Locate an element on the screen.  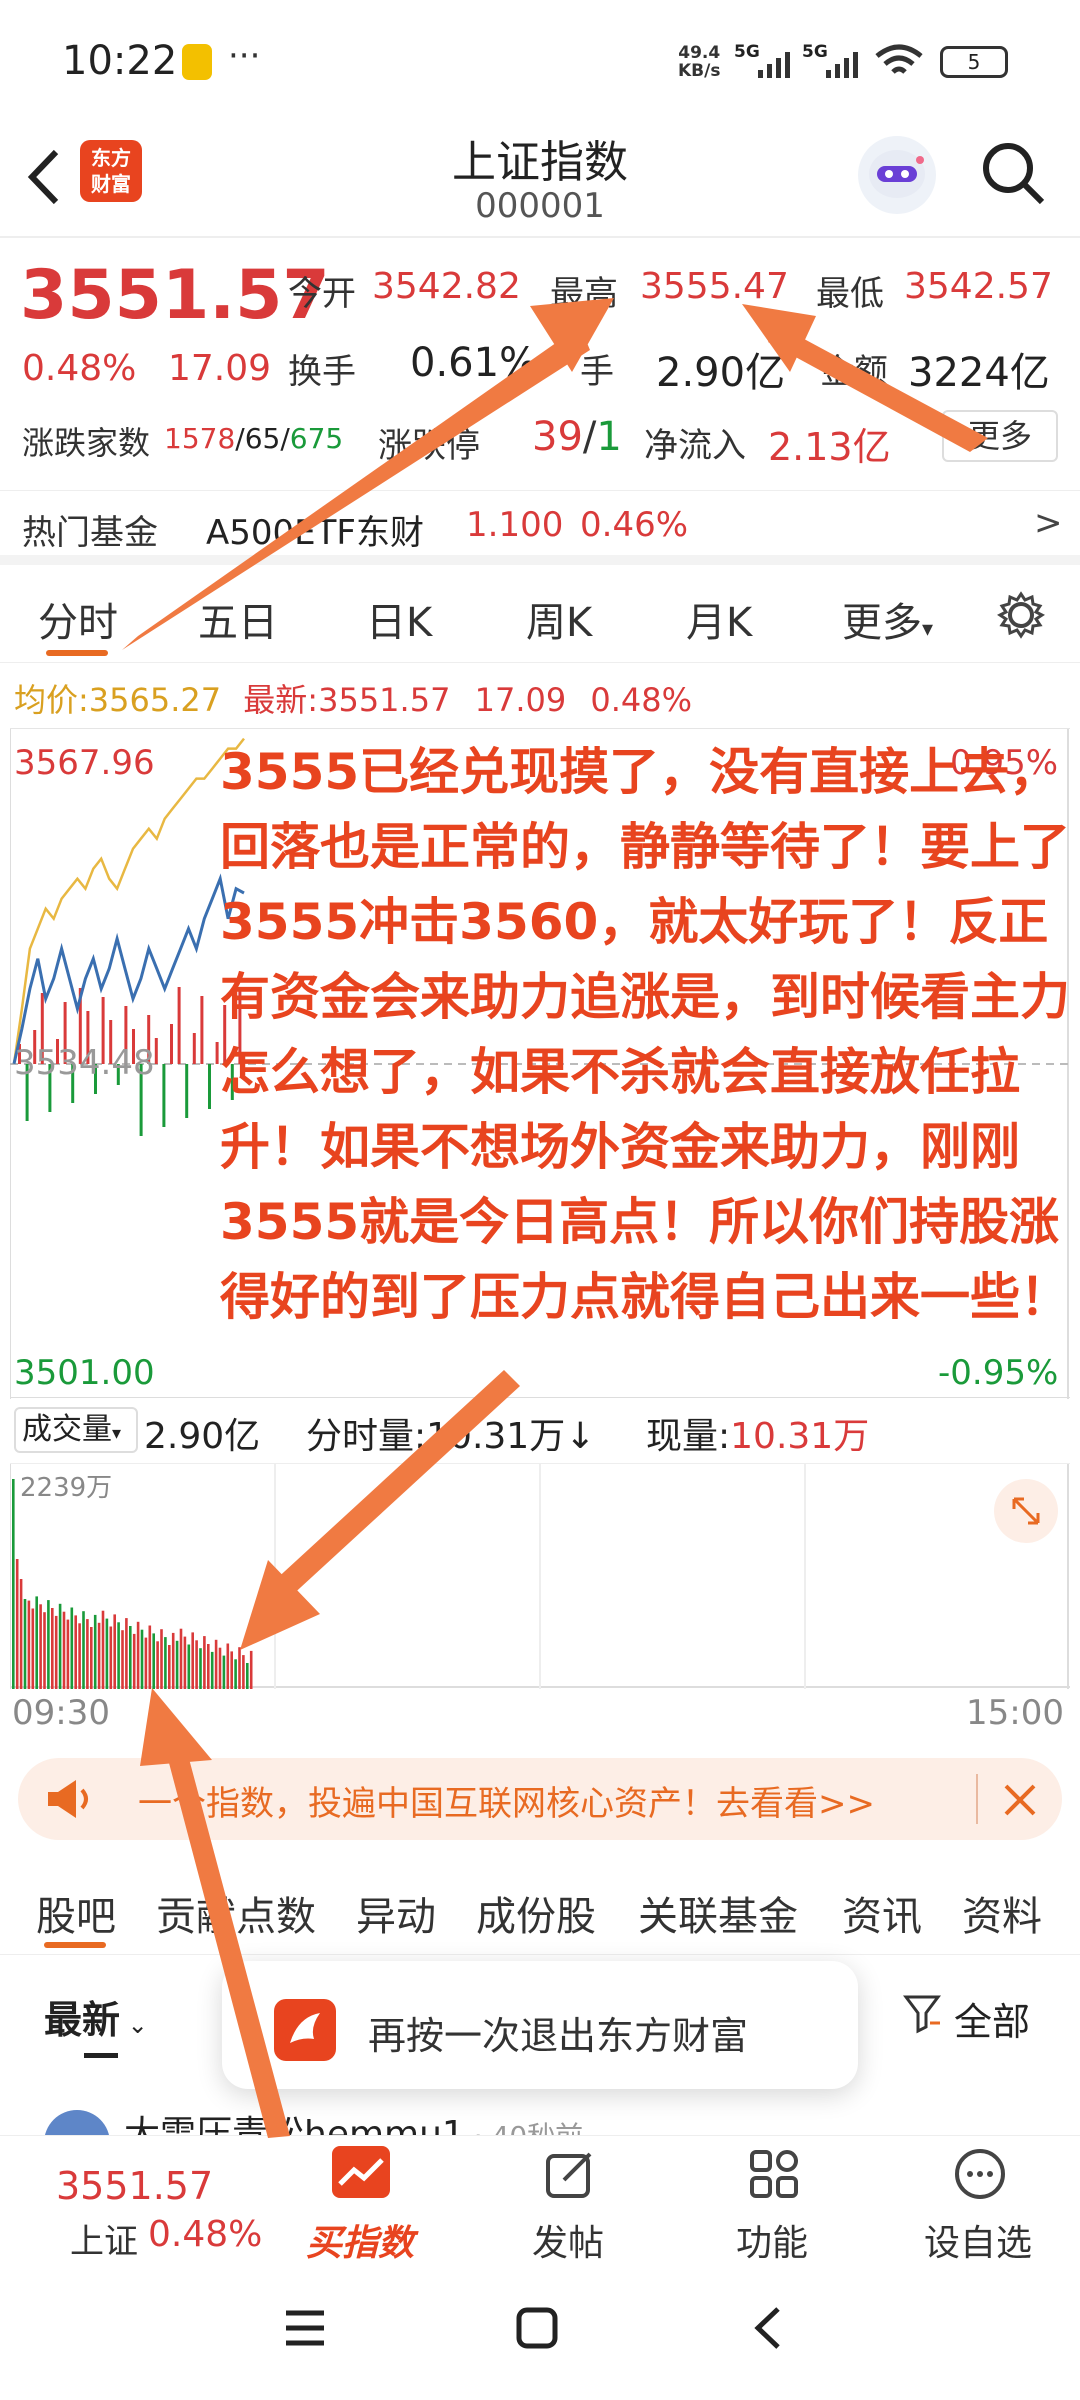
nav-pct: 0.48% is located at coordinates (205, 2234).